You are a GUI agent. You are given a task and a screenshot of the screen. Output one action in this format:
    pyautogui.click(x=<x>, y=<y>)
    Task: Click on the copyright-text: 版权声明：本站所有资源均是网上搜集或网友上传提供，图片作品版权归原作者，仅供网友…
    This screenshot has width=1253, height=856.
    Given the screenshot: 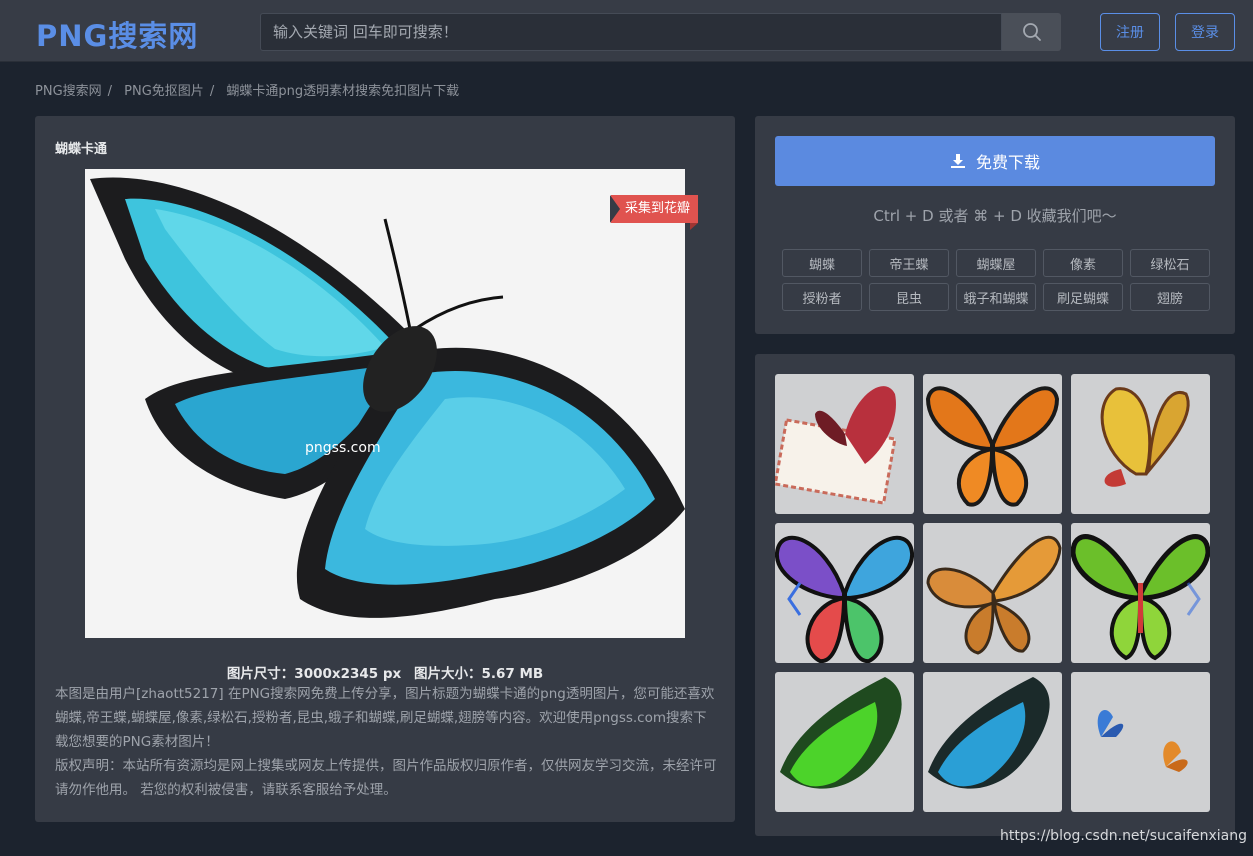 What is the action you would take?
    pyautogui.click(x=386, y=778)
    